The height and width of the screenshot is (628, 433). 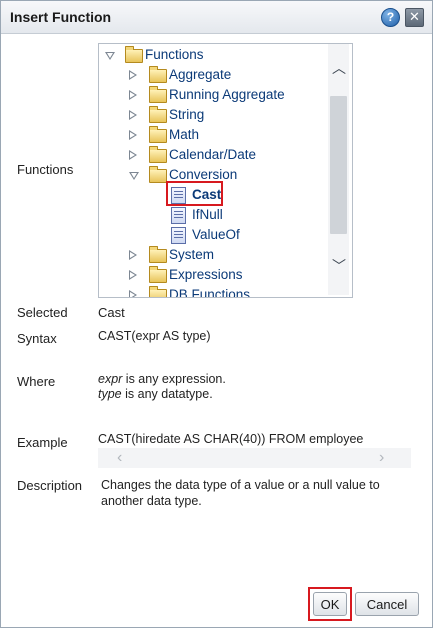 What do you see at coordinates (254, 458) in the screenshot?
I see `example-horizontal-scrollbar: ‹ ›` at bounding box center [254, 458].